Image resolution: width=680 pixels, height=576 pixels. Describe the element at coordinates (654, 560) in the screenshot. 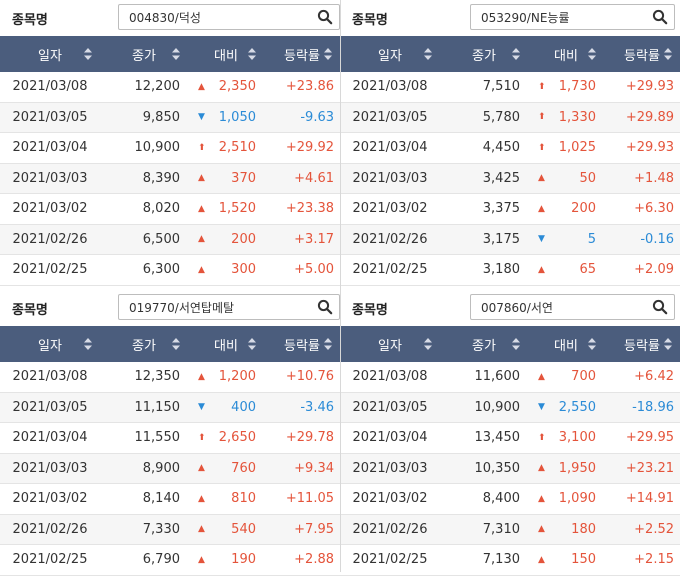

I see `rate-cell: +2.15` at that location.